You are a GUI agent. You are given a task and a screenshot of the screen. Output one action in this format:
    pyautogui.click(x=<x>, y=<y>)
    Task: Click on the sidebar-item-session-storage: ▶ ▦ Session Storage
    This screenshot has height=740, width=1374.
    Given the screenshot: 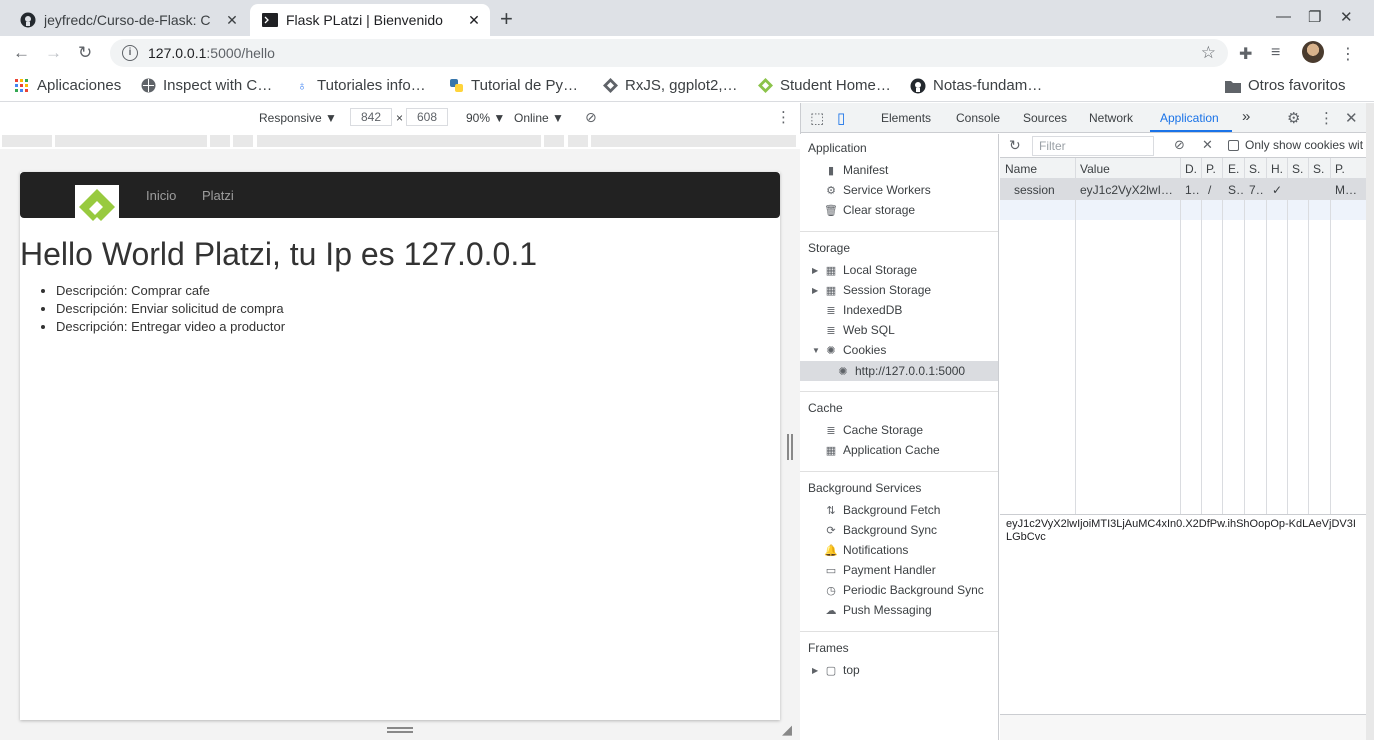 What is the action you would take?
    pyautogui.click(x=871, y=290)
    